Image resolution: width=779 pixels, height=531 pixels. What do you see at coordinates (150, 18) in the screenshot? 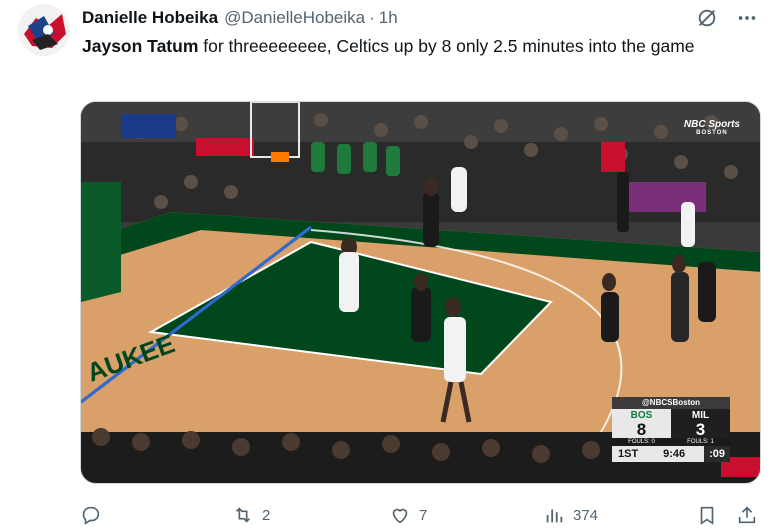
I see `display-name: Danielle Hobeika` at bounding box center [150, 18].